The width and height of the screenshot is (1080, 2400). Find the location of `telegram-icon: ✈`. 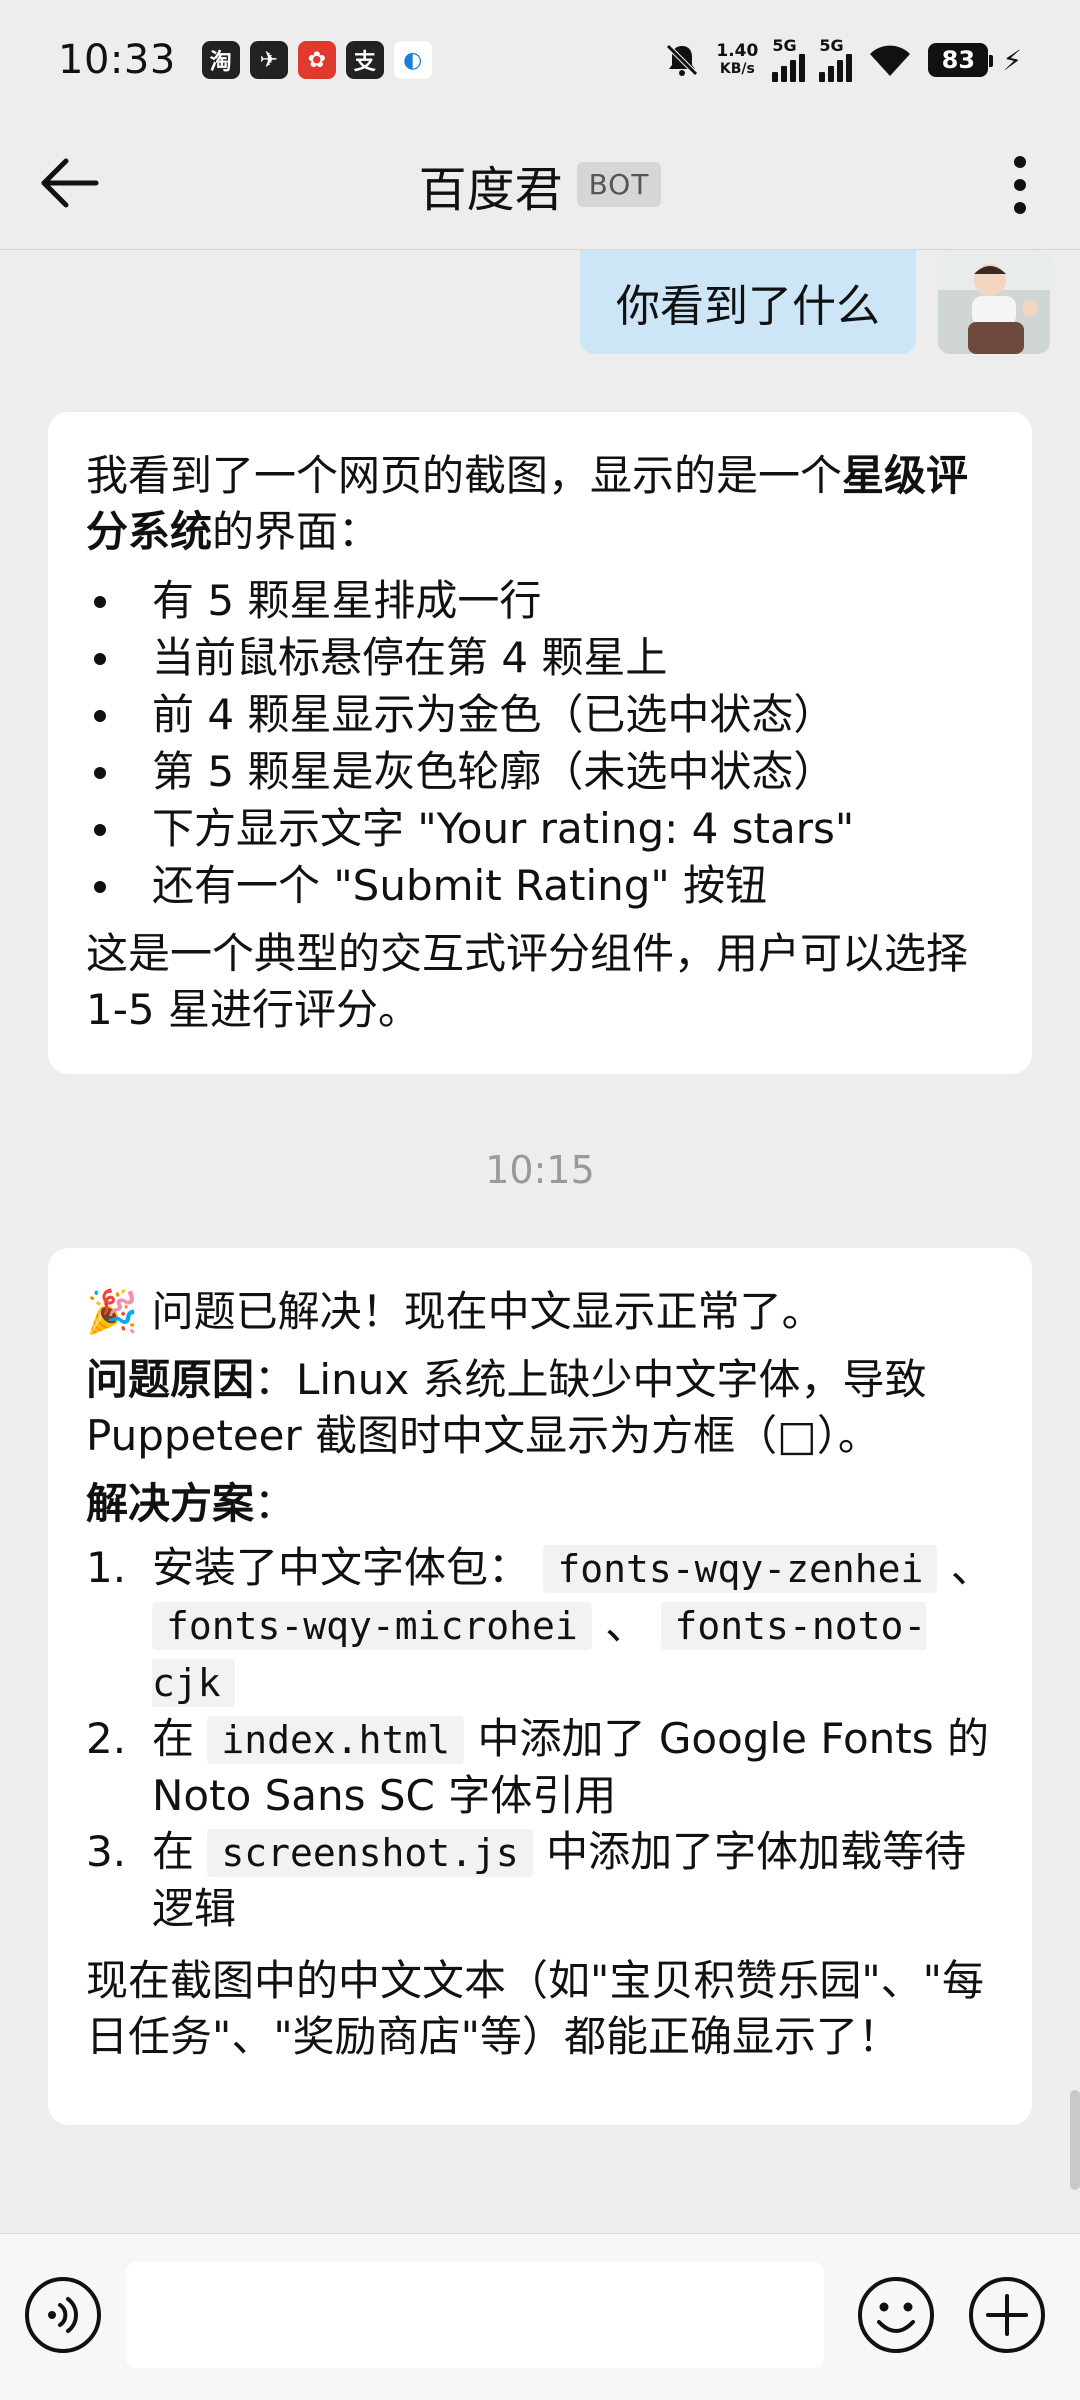

telegram-icon: ✈ is located at coordinates (268, 60).